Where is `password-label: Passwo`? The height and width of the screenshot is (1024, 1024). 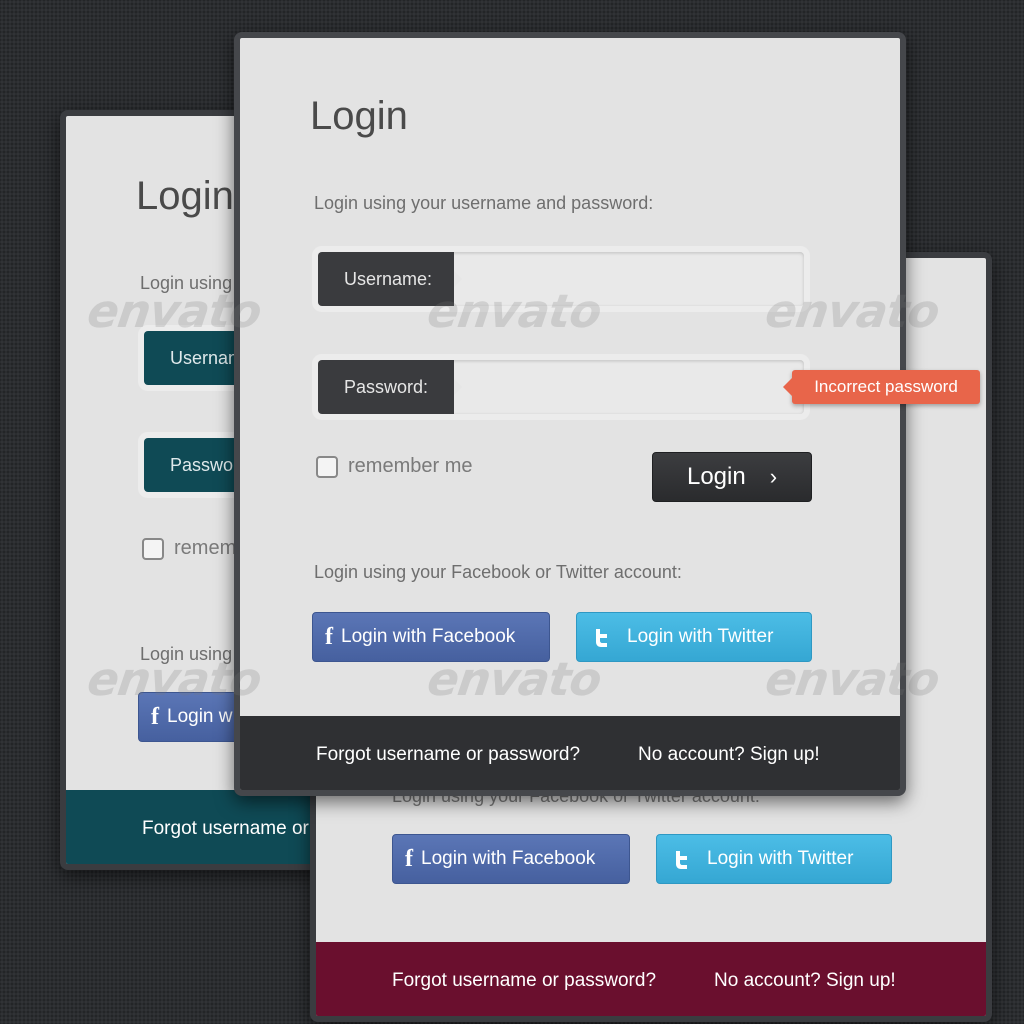 password-label: Passwo is located at coordinates (202, 465).